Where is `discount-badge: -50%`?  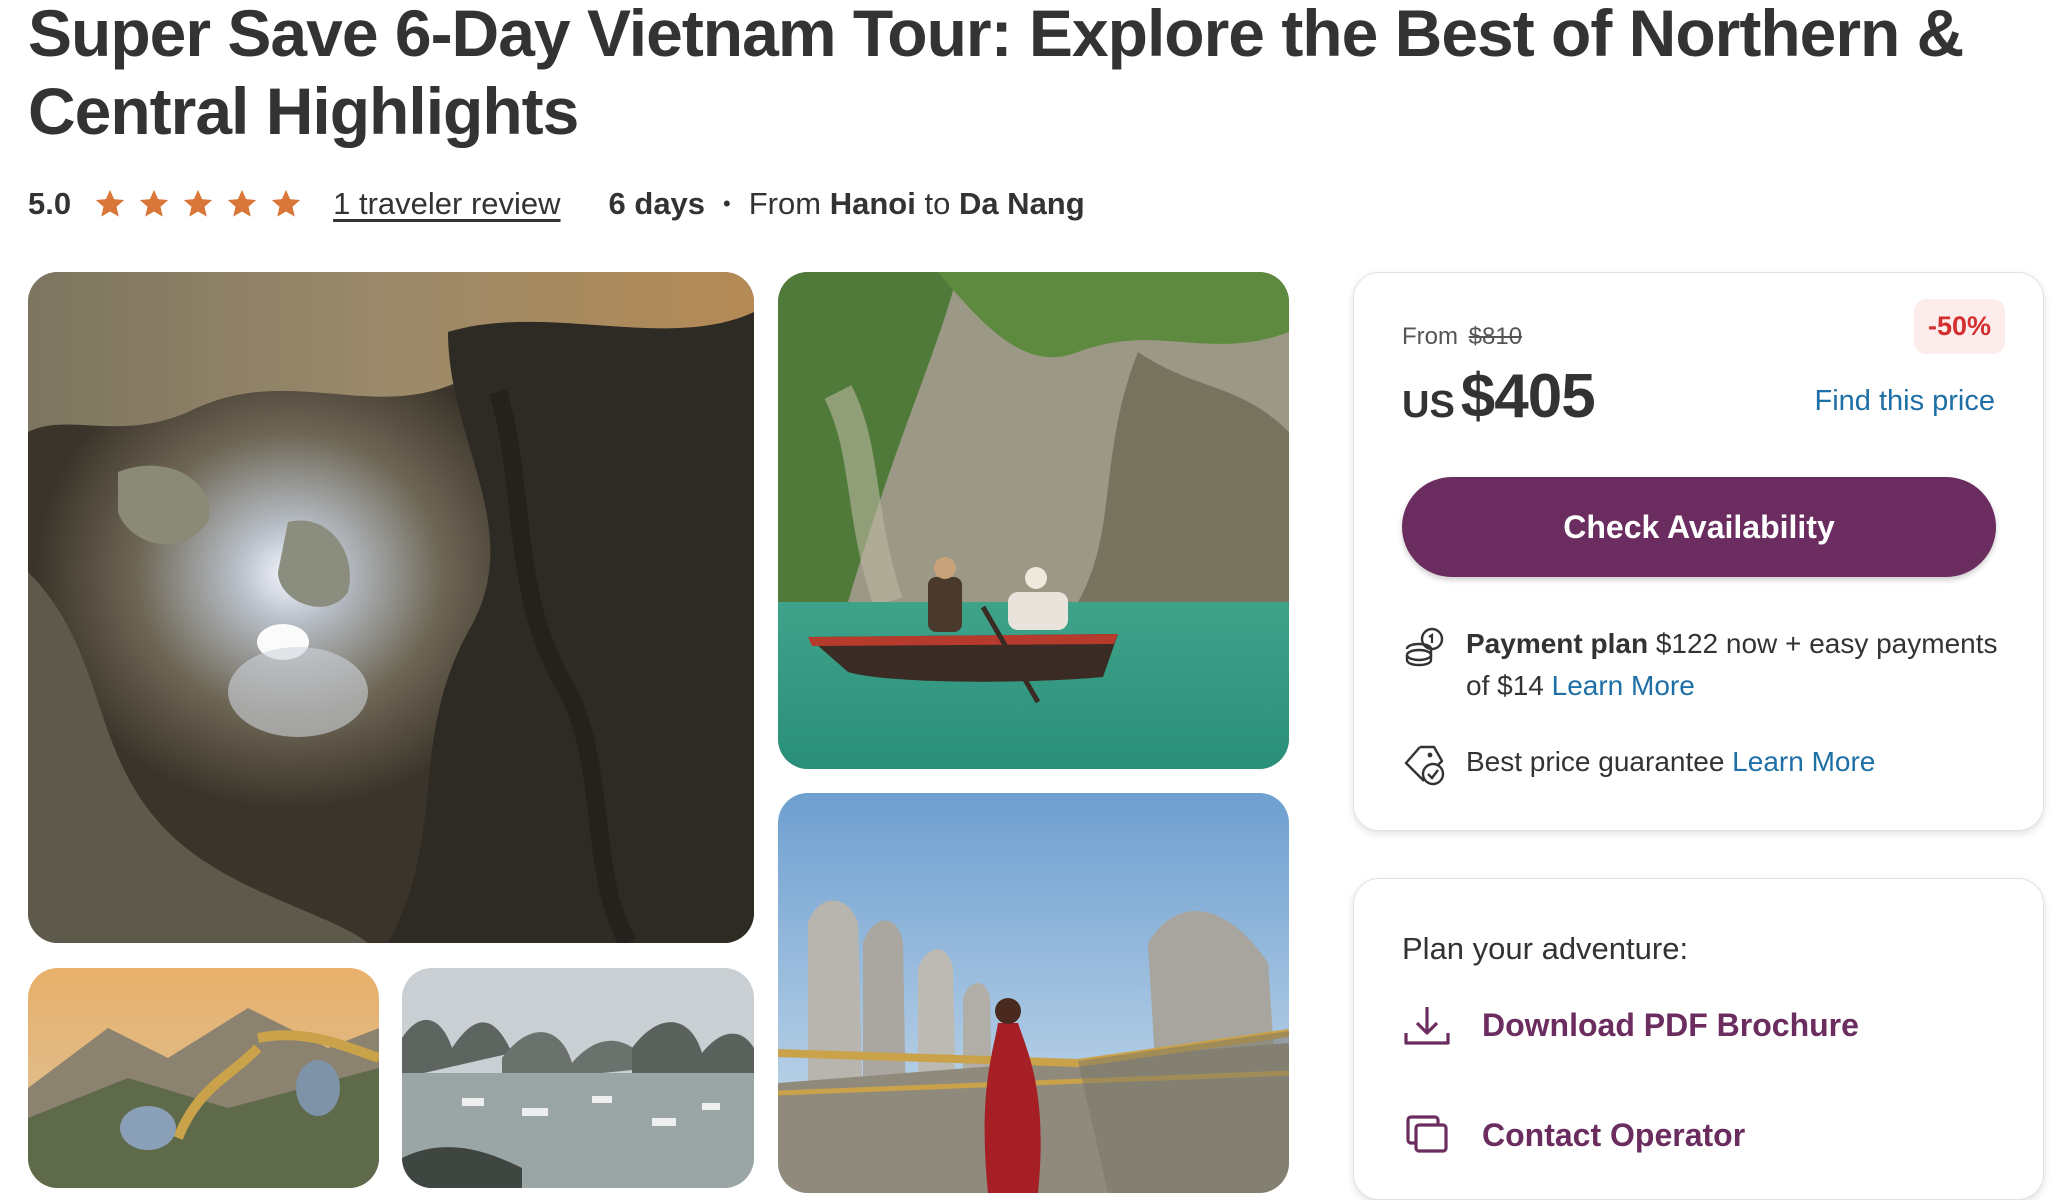 discount-badge: -50% is located at coordinates (1959, 326).